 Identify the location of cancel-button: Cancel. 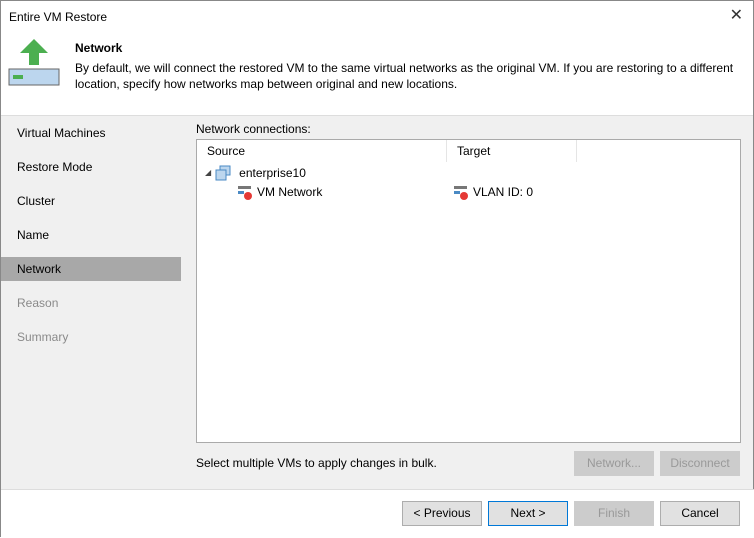
(700, 513).